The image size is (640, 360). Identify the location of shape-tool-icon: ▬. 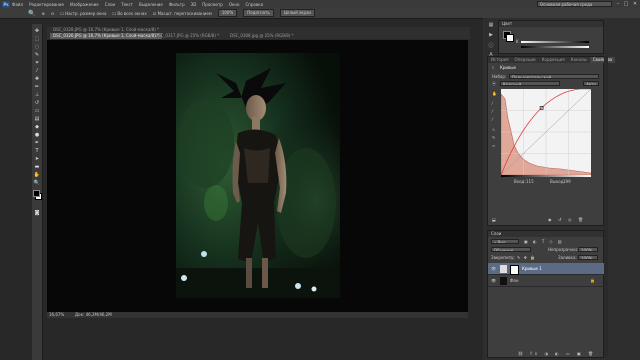
(37, 167).